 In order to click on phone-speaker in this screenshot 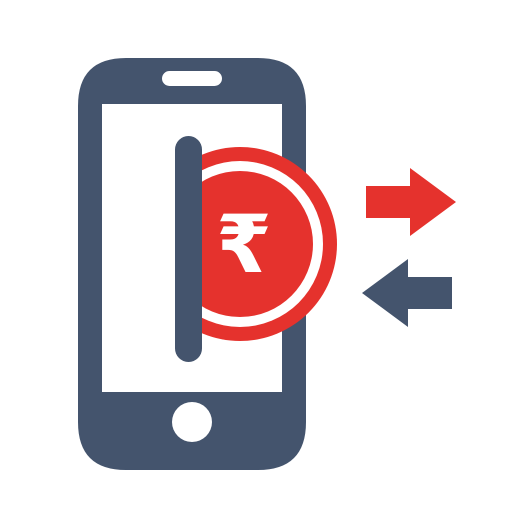, I will do `click(192, 78)`.